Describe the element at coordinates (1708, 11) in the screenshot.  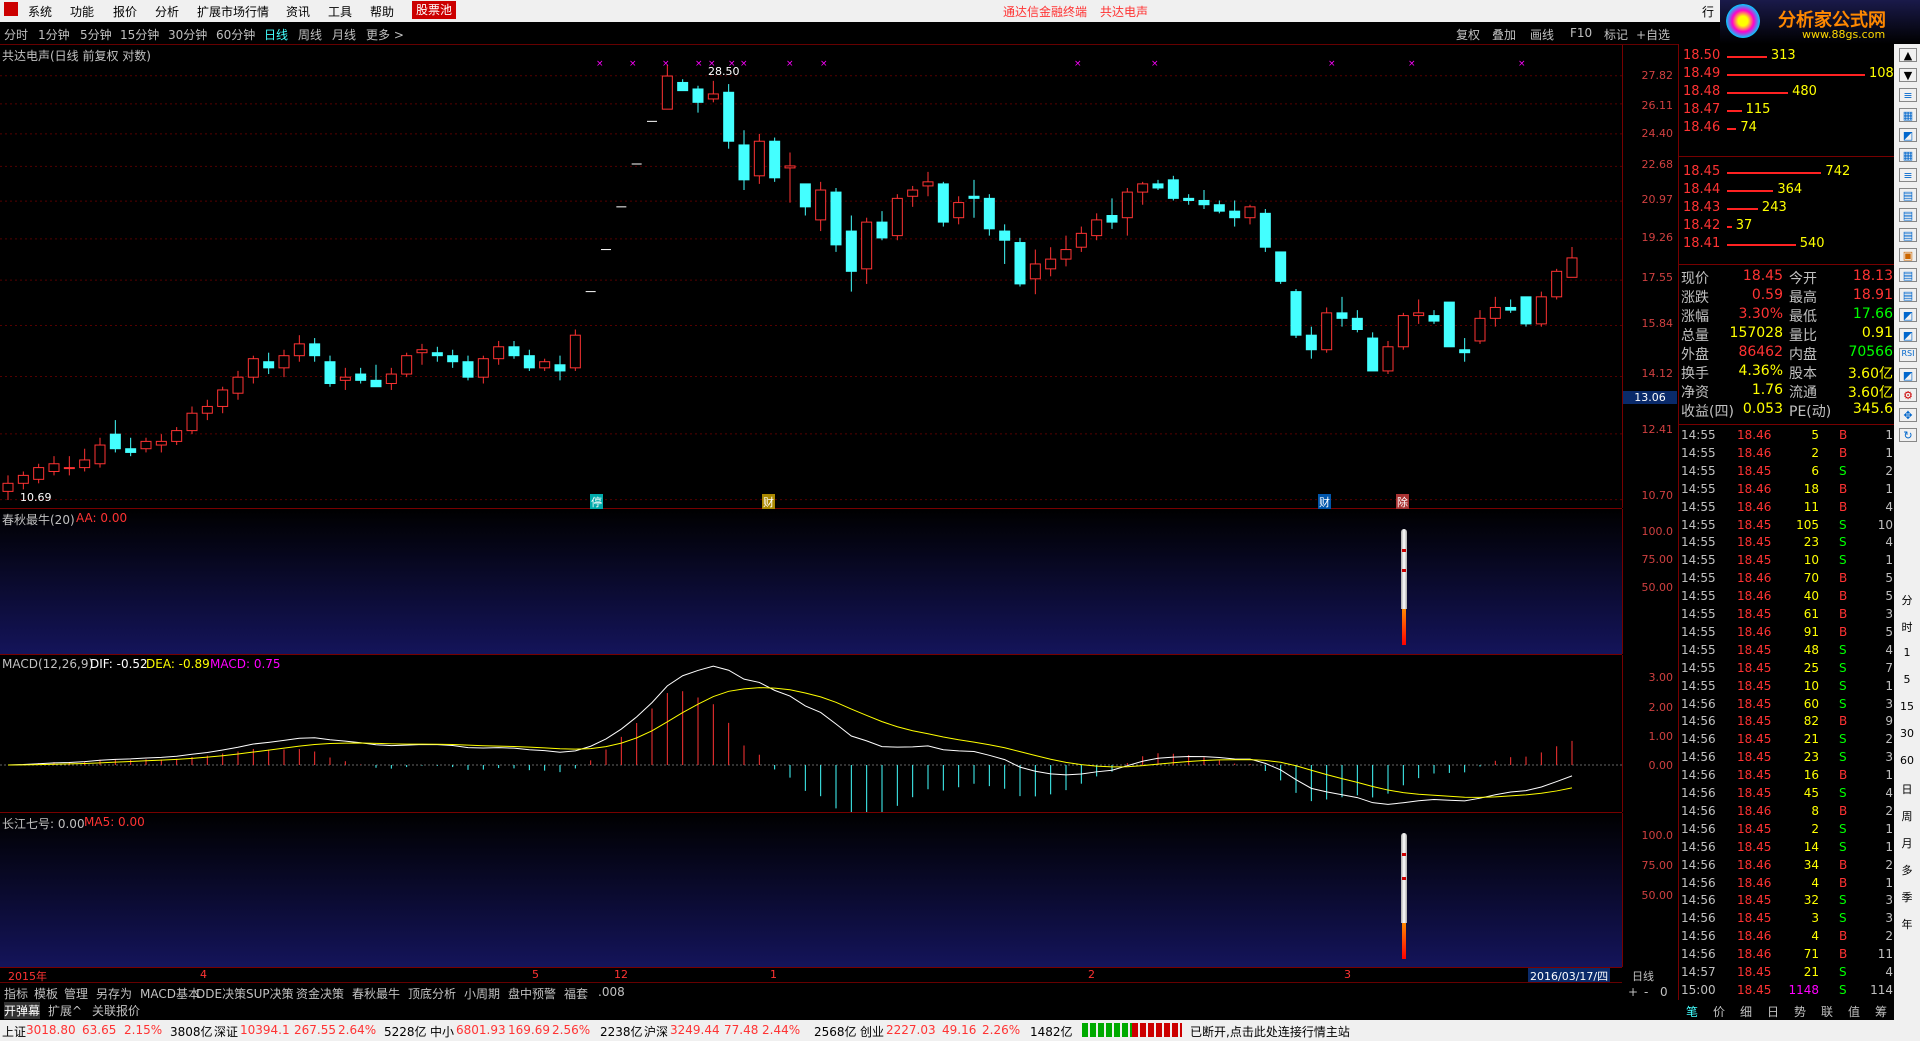
I see `window-right-button: 行` at that location.